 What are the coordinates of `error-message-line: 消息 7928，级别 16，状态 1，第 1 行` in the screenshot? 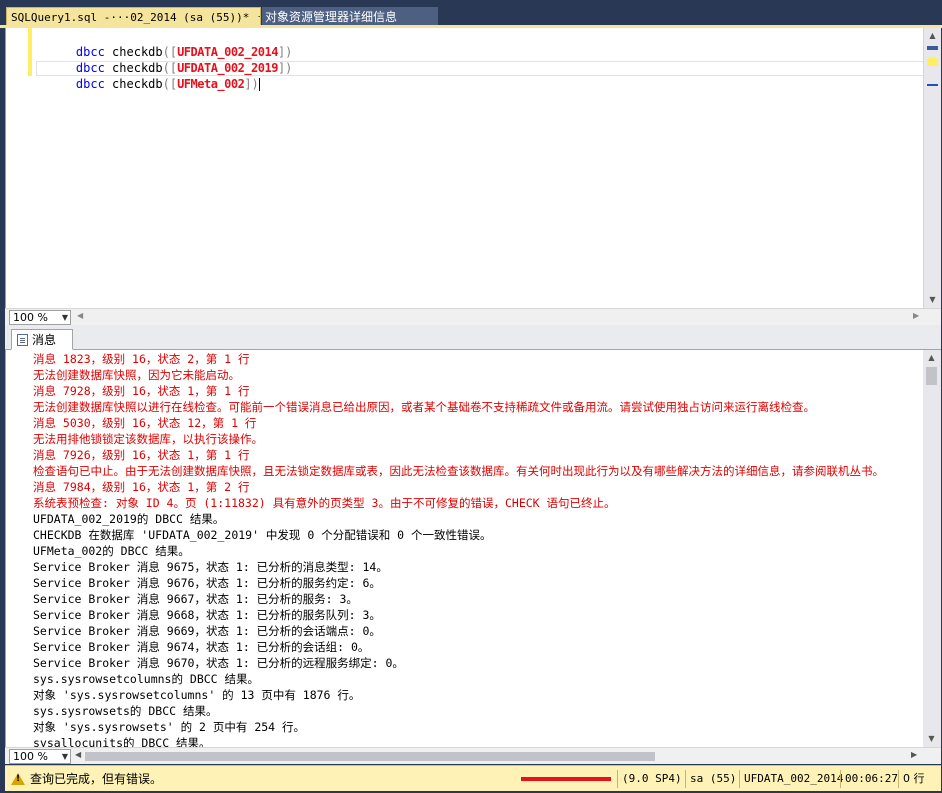 It's located at (141, 391).